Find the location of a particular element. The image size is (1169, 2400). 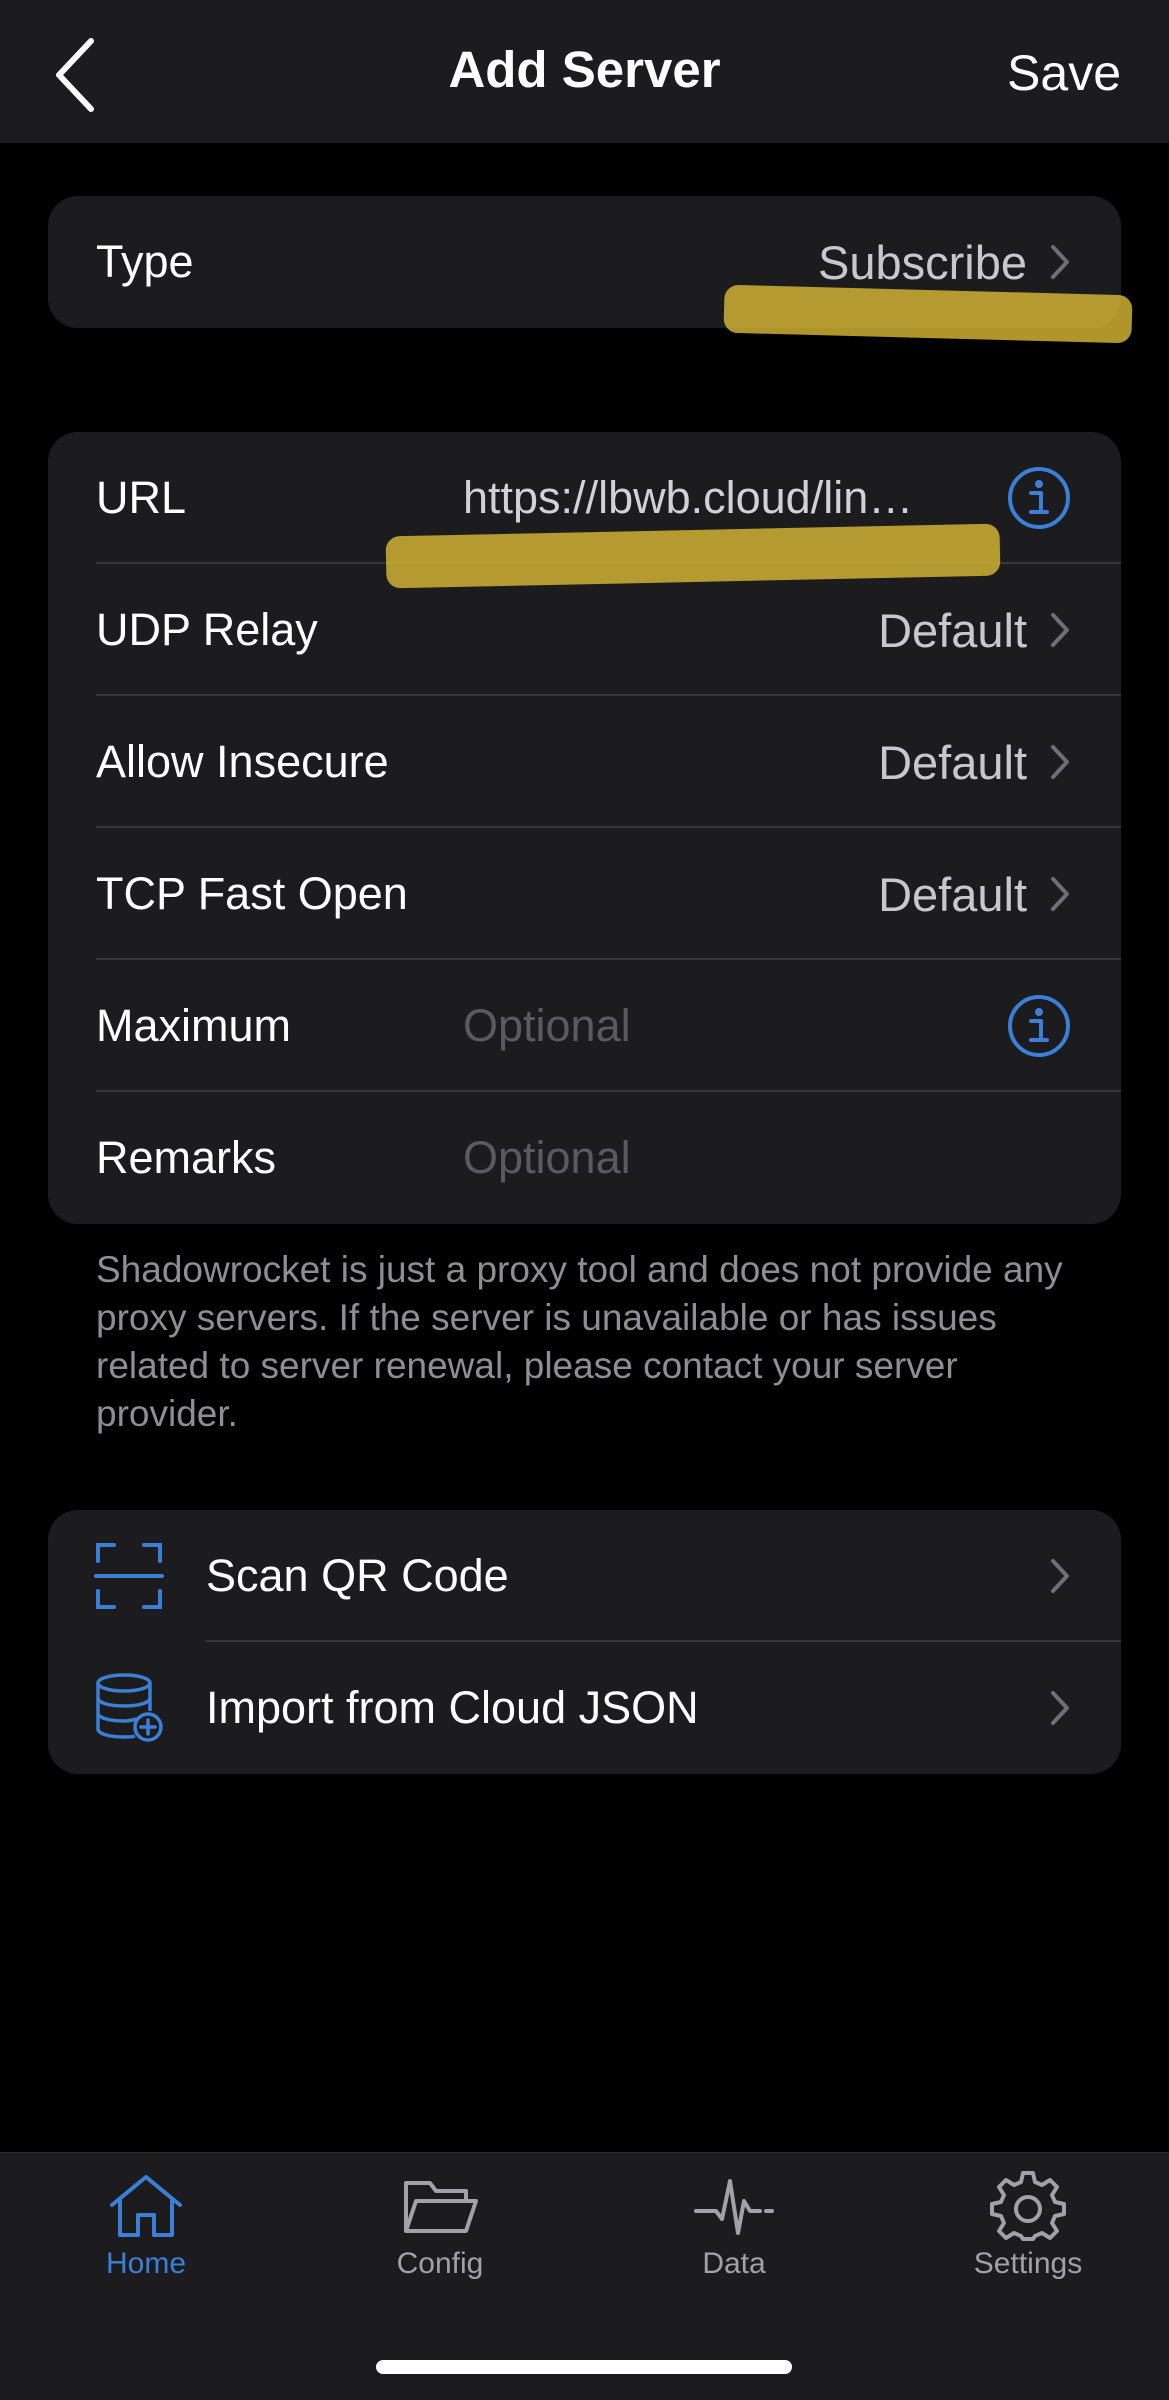

pulse-icon is located at coordinates (734, 2207).